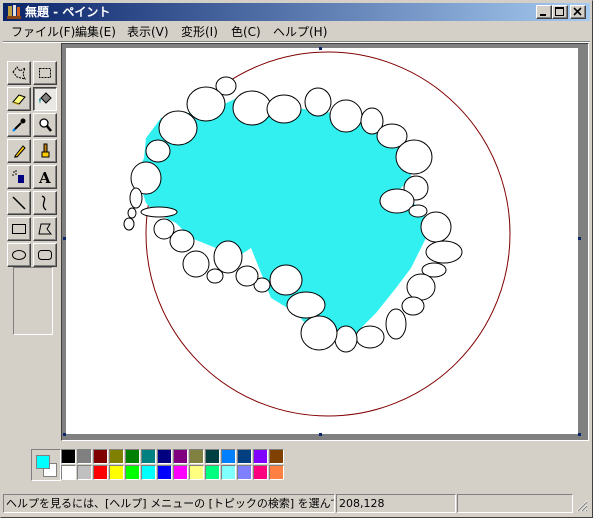 The image size is (593, 518). I want to click on status-coordinates: 208,128, so click(396, 503).